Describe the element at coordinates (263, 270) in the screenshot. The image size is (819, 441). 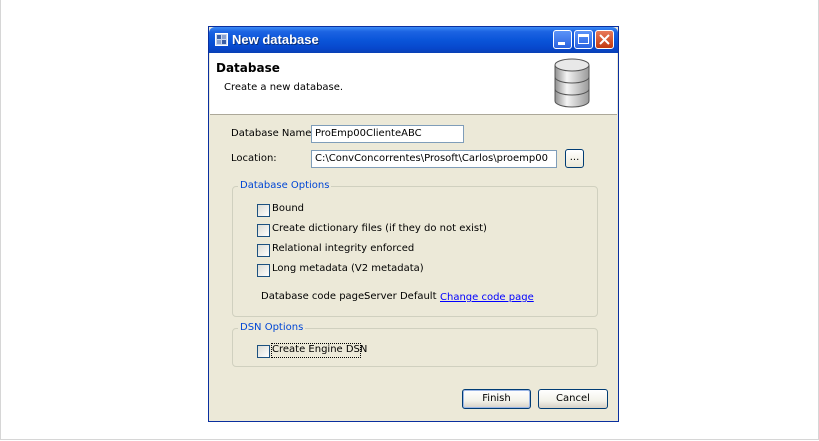
I see `long-metadata-checkbox` at that location.